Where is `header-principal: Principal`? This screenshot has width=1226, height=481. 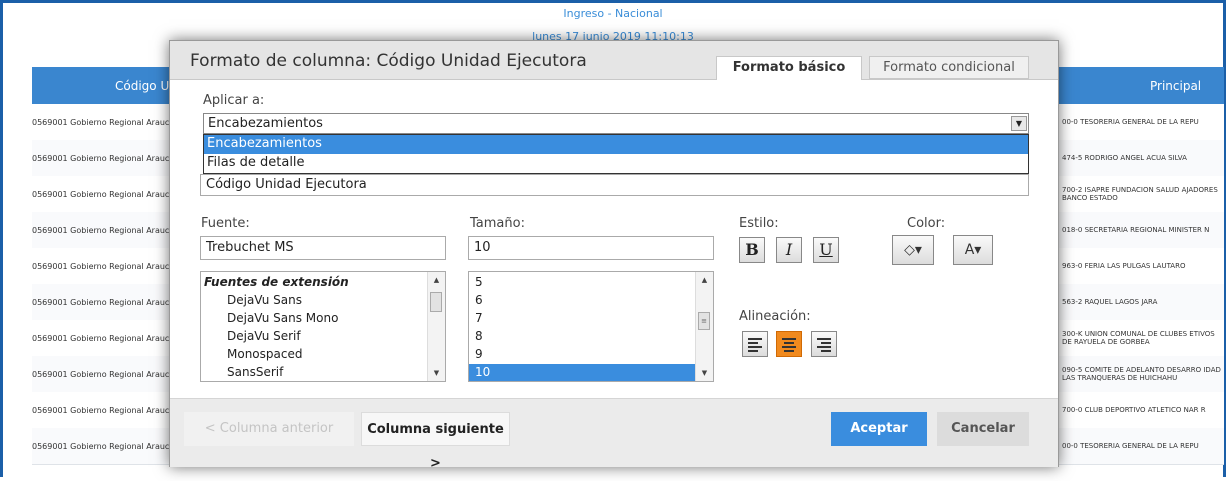
header-principal: Principal is located at coordinates (1175, 86).